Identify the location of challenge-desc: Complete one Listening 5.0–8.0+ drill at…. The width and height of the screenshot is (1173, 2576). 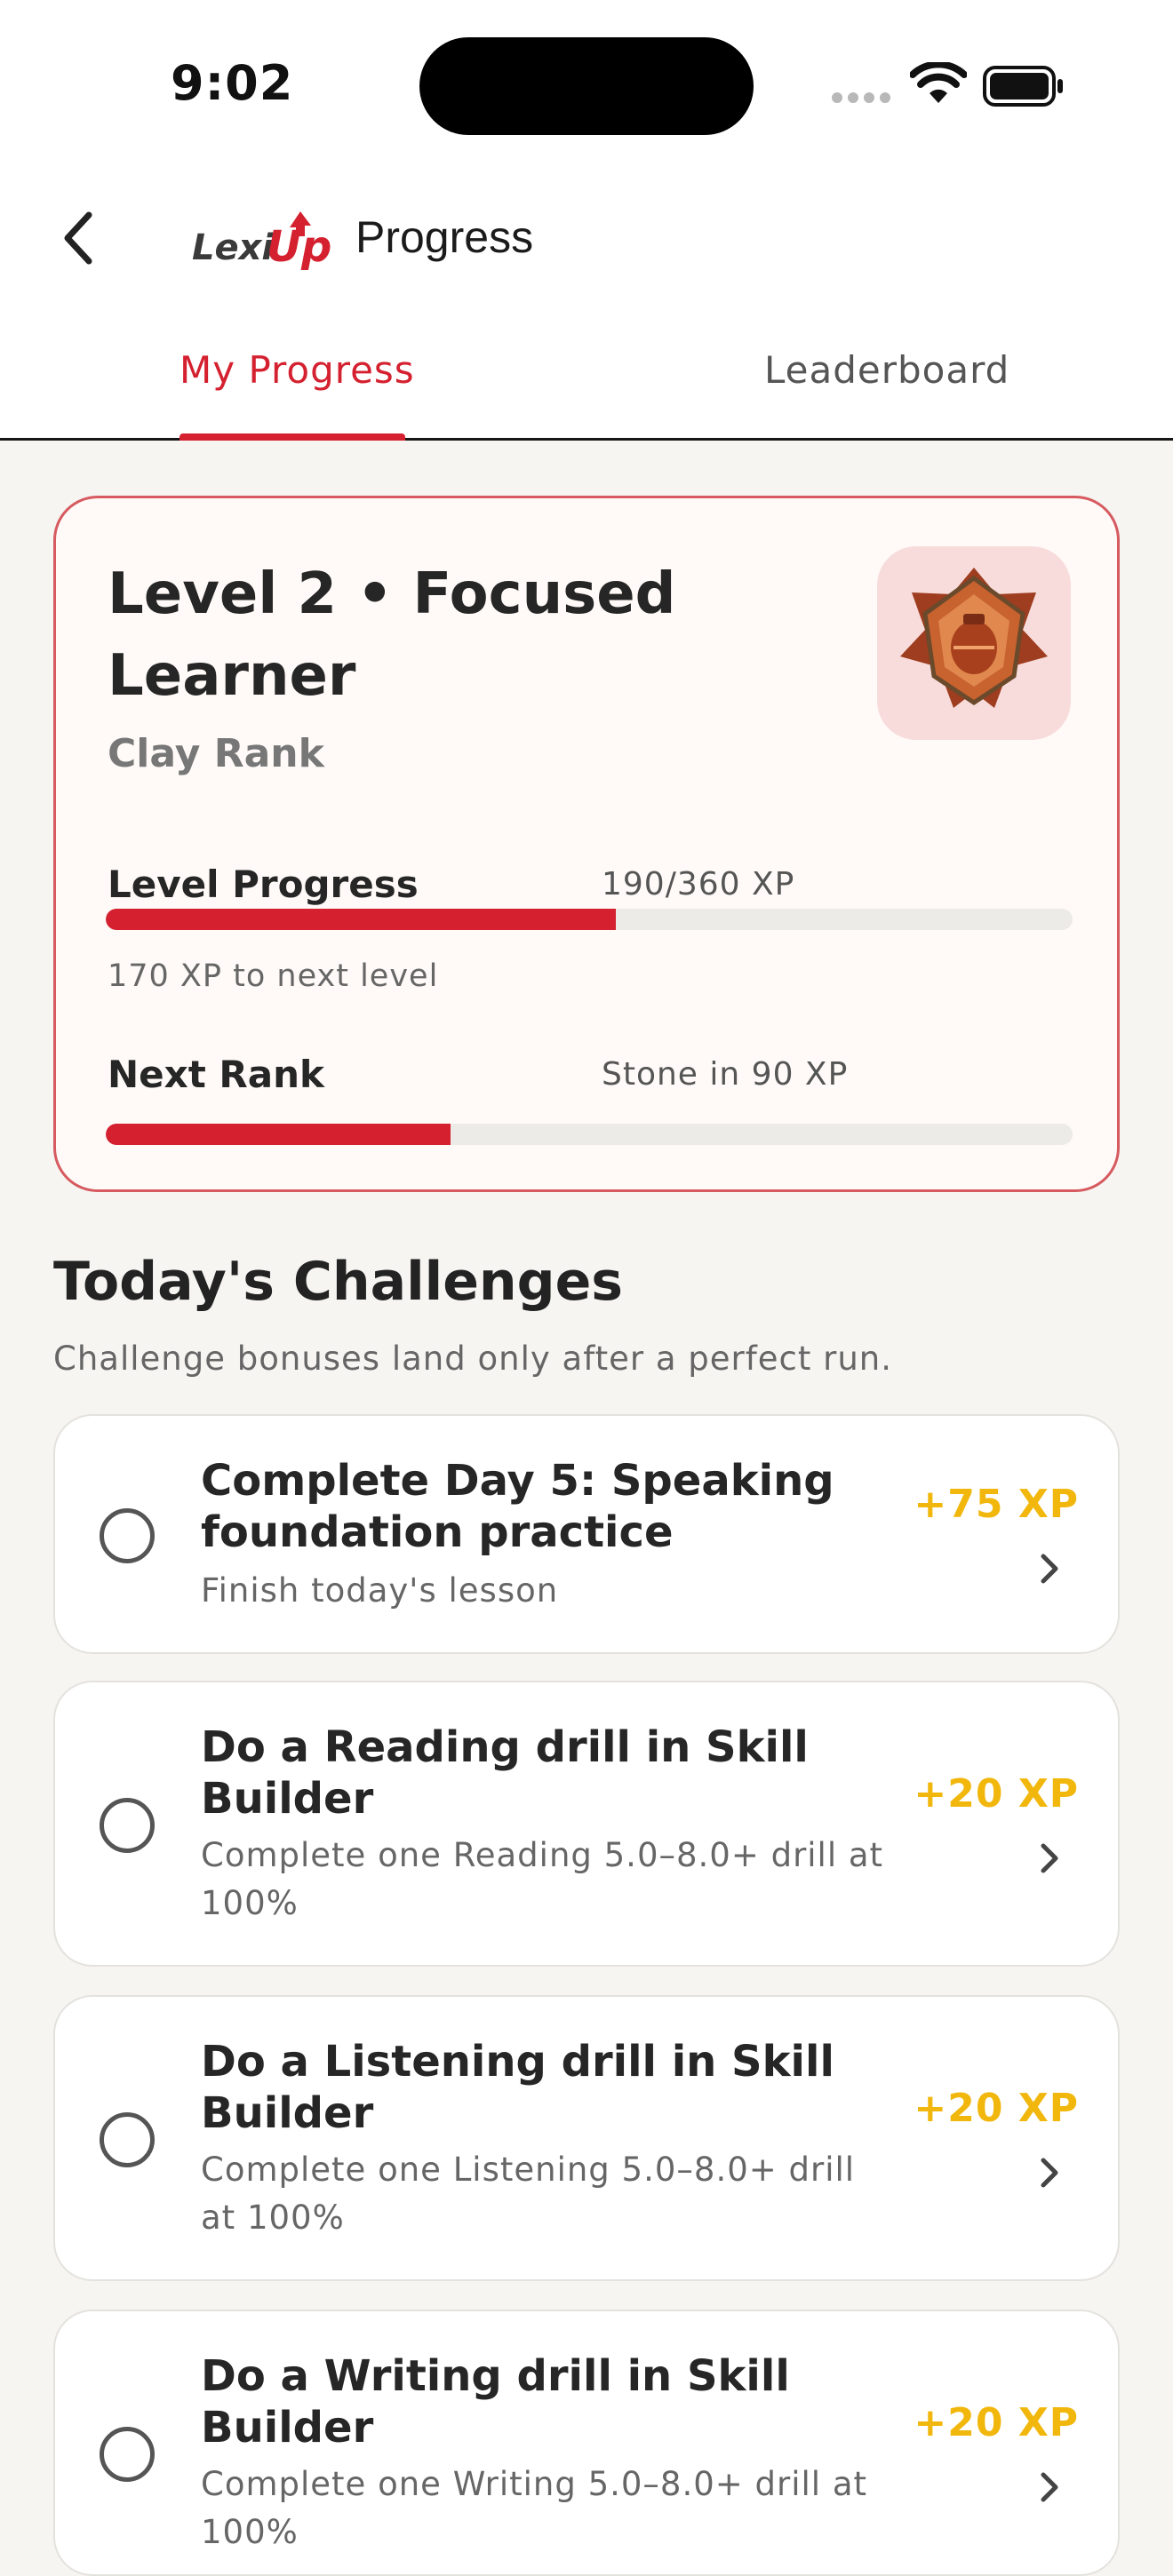
(528, 2194).